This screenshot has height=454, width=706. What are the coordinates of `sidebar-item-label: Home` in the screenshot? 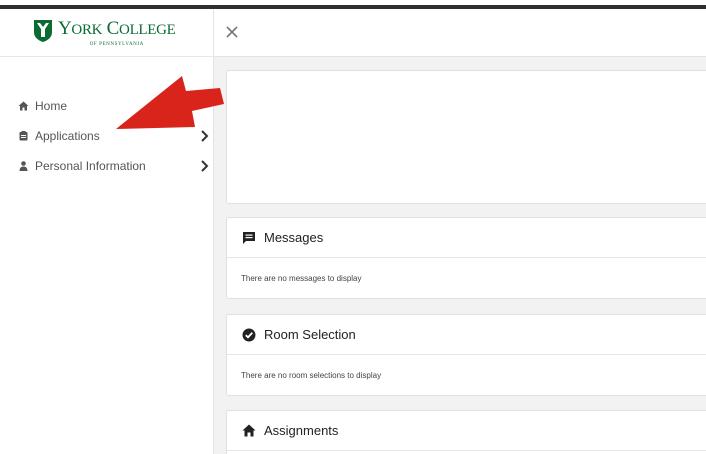 It's located at (51, 106).